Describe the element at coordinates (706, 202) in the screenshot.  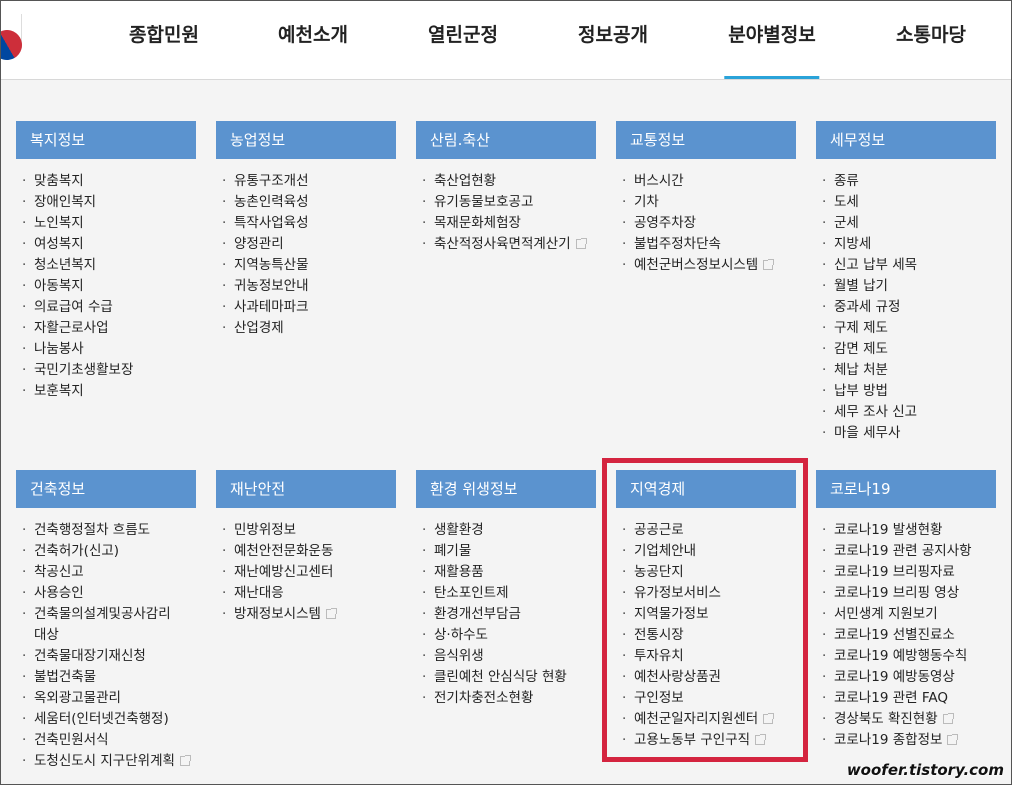
I see `list-item: 기차` at that location.